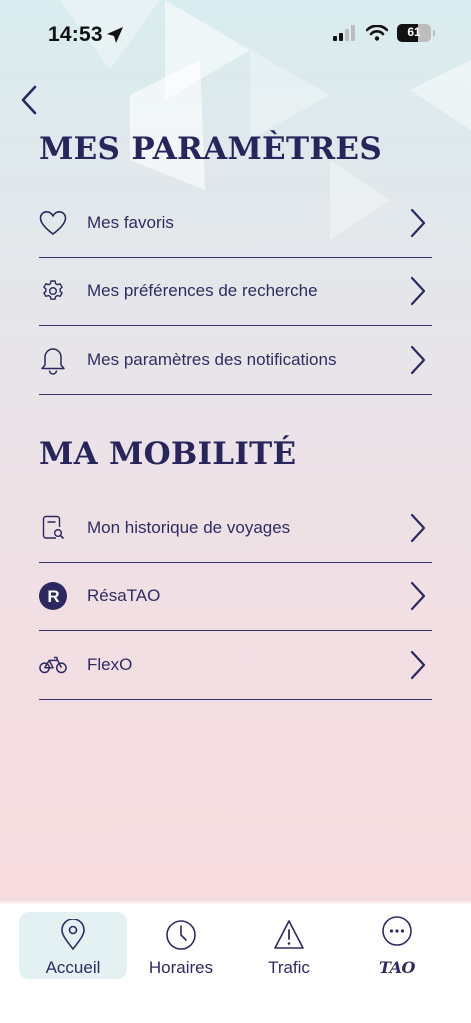 This screenshot has height=1023, width=471. I want to click on svg-text: R, so click(53, 596).